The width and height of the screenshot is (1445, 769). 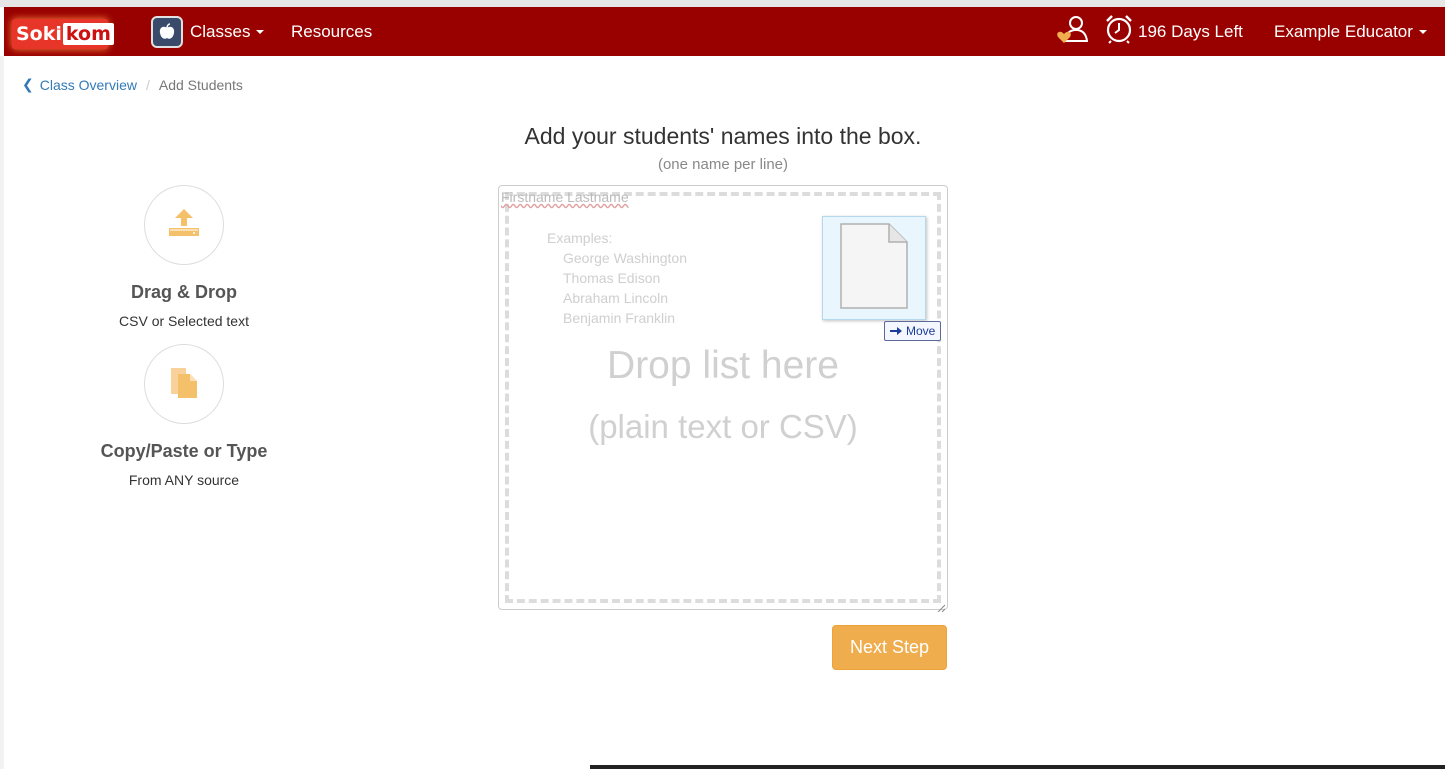 What do you see at coordinates (1017, 767) in the screenshot?
I see `window-edge` at bounding box center [1017, 767].